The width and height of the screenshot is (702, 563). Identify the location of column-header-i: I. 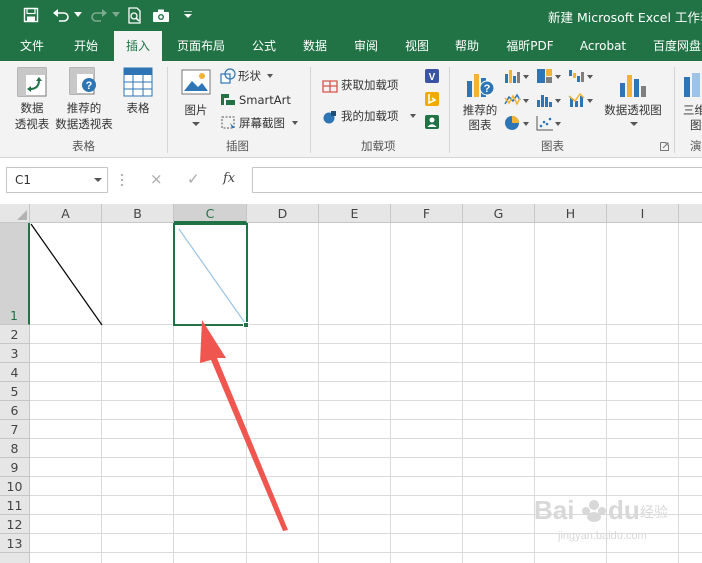
(643, 213).